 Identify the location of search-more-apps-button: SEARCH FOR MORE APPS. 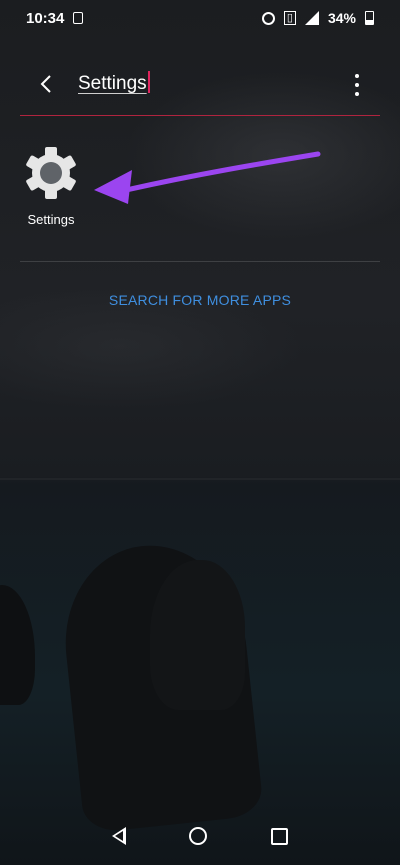
(200, 300).